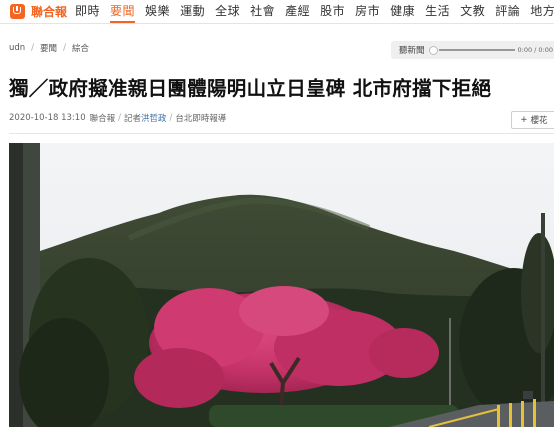 The image size is (554, 427). I want to click on listen-news-player: 聽新聞 0:00 / 0:00, so click(472, 50).